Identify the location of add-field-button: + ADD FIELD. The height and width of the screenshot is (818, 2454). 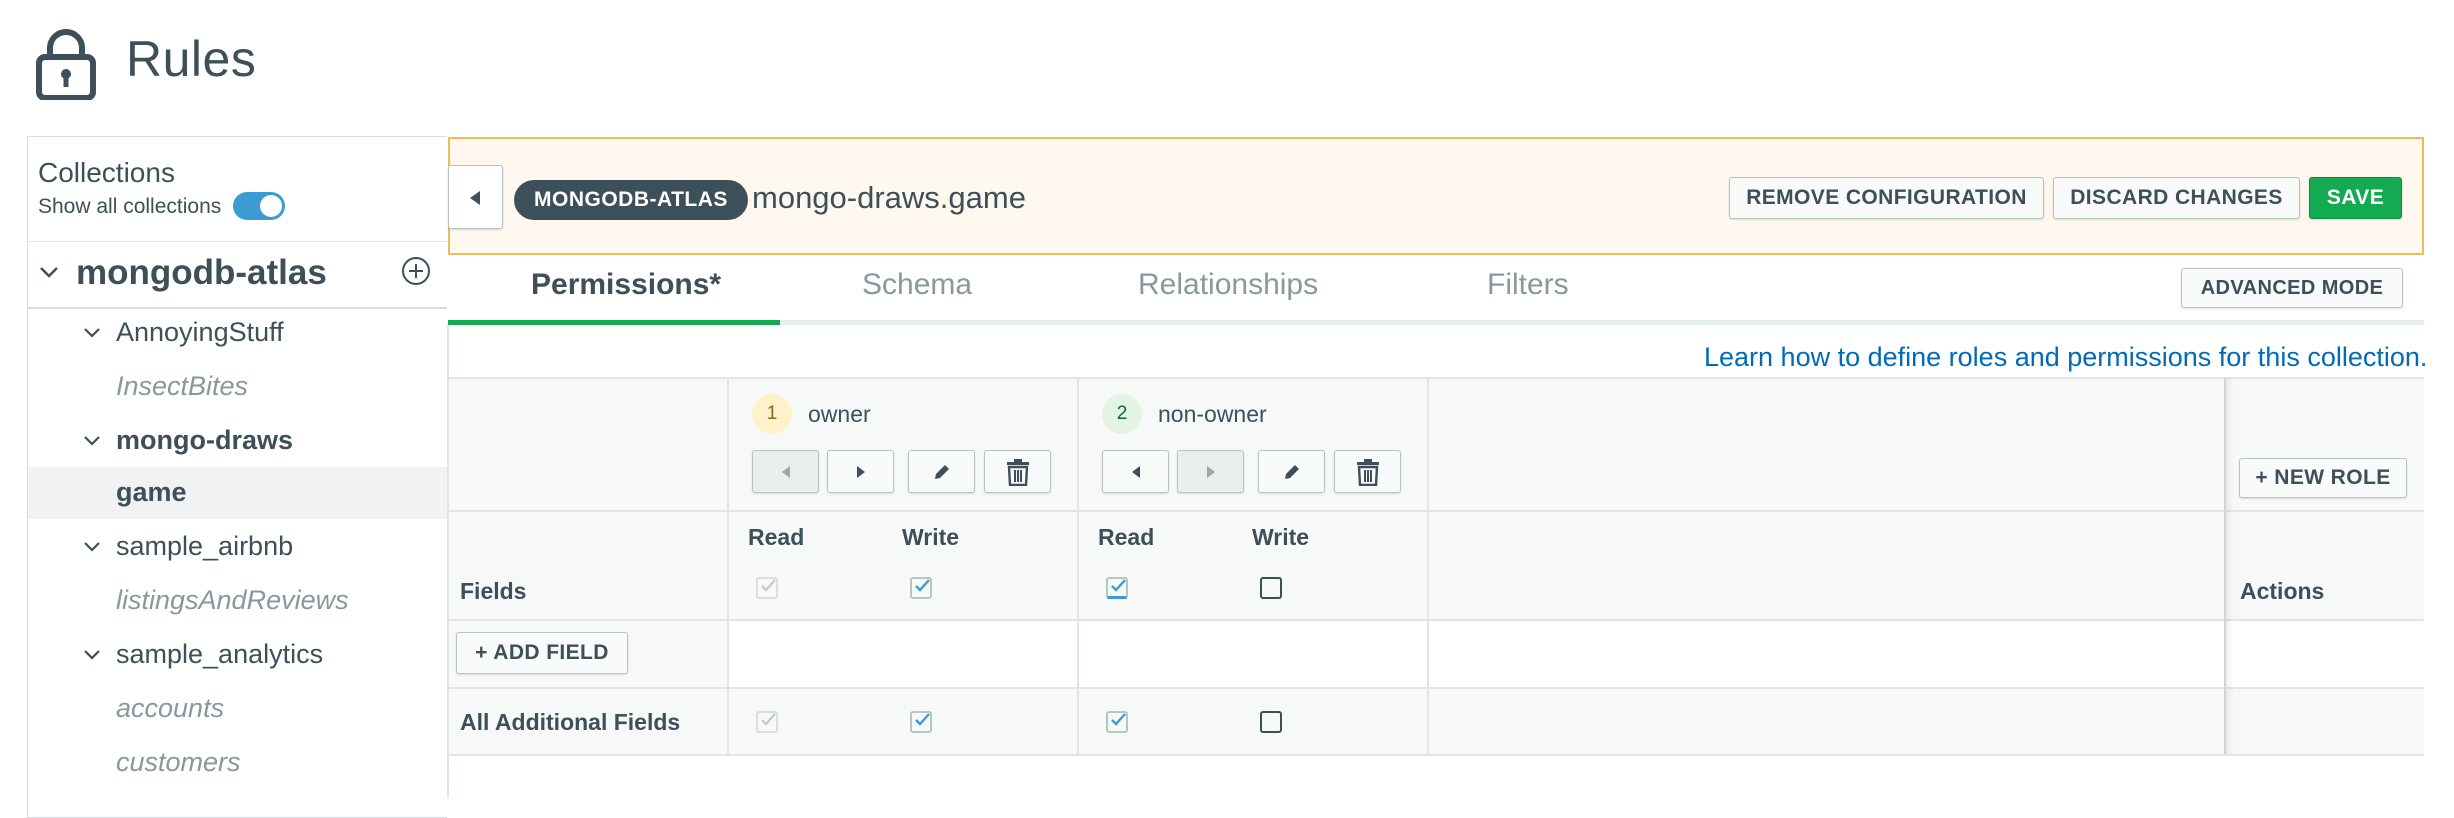
(542, 653).